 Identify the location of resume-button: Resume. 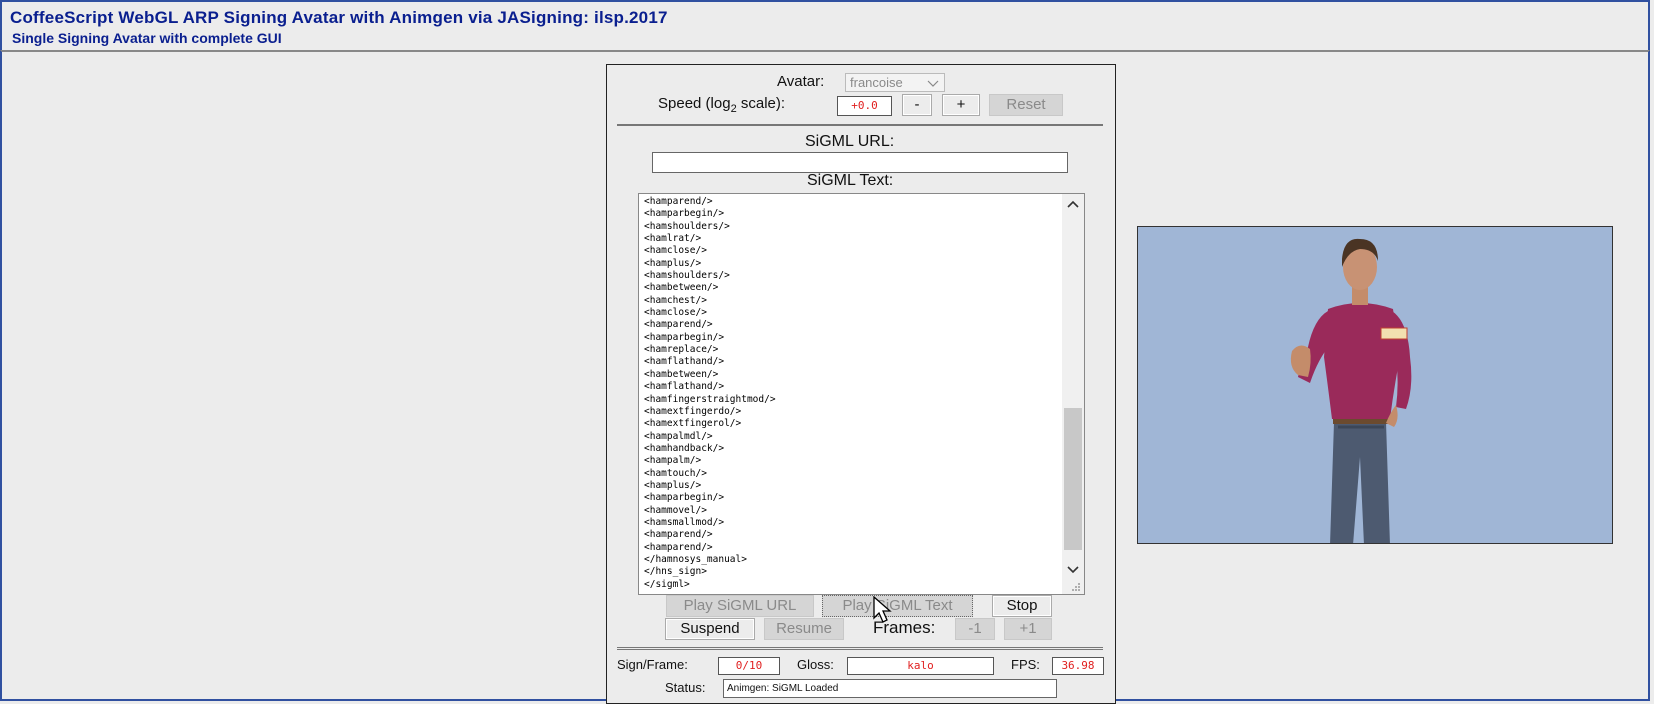
(804, 629).